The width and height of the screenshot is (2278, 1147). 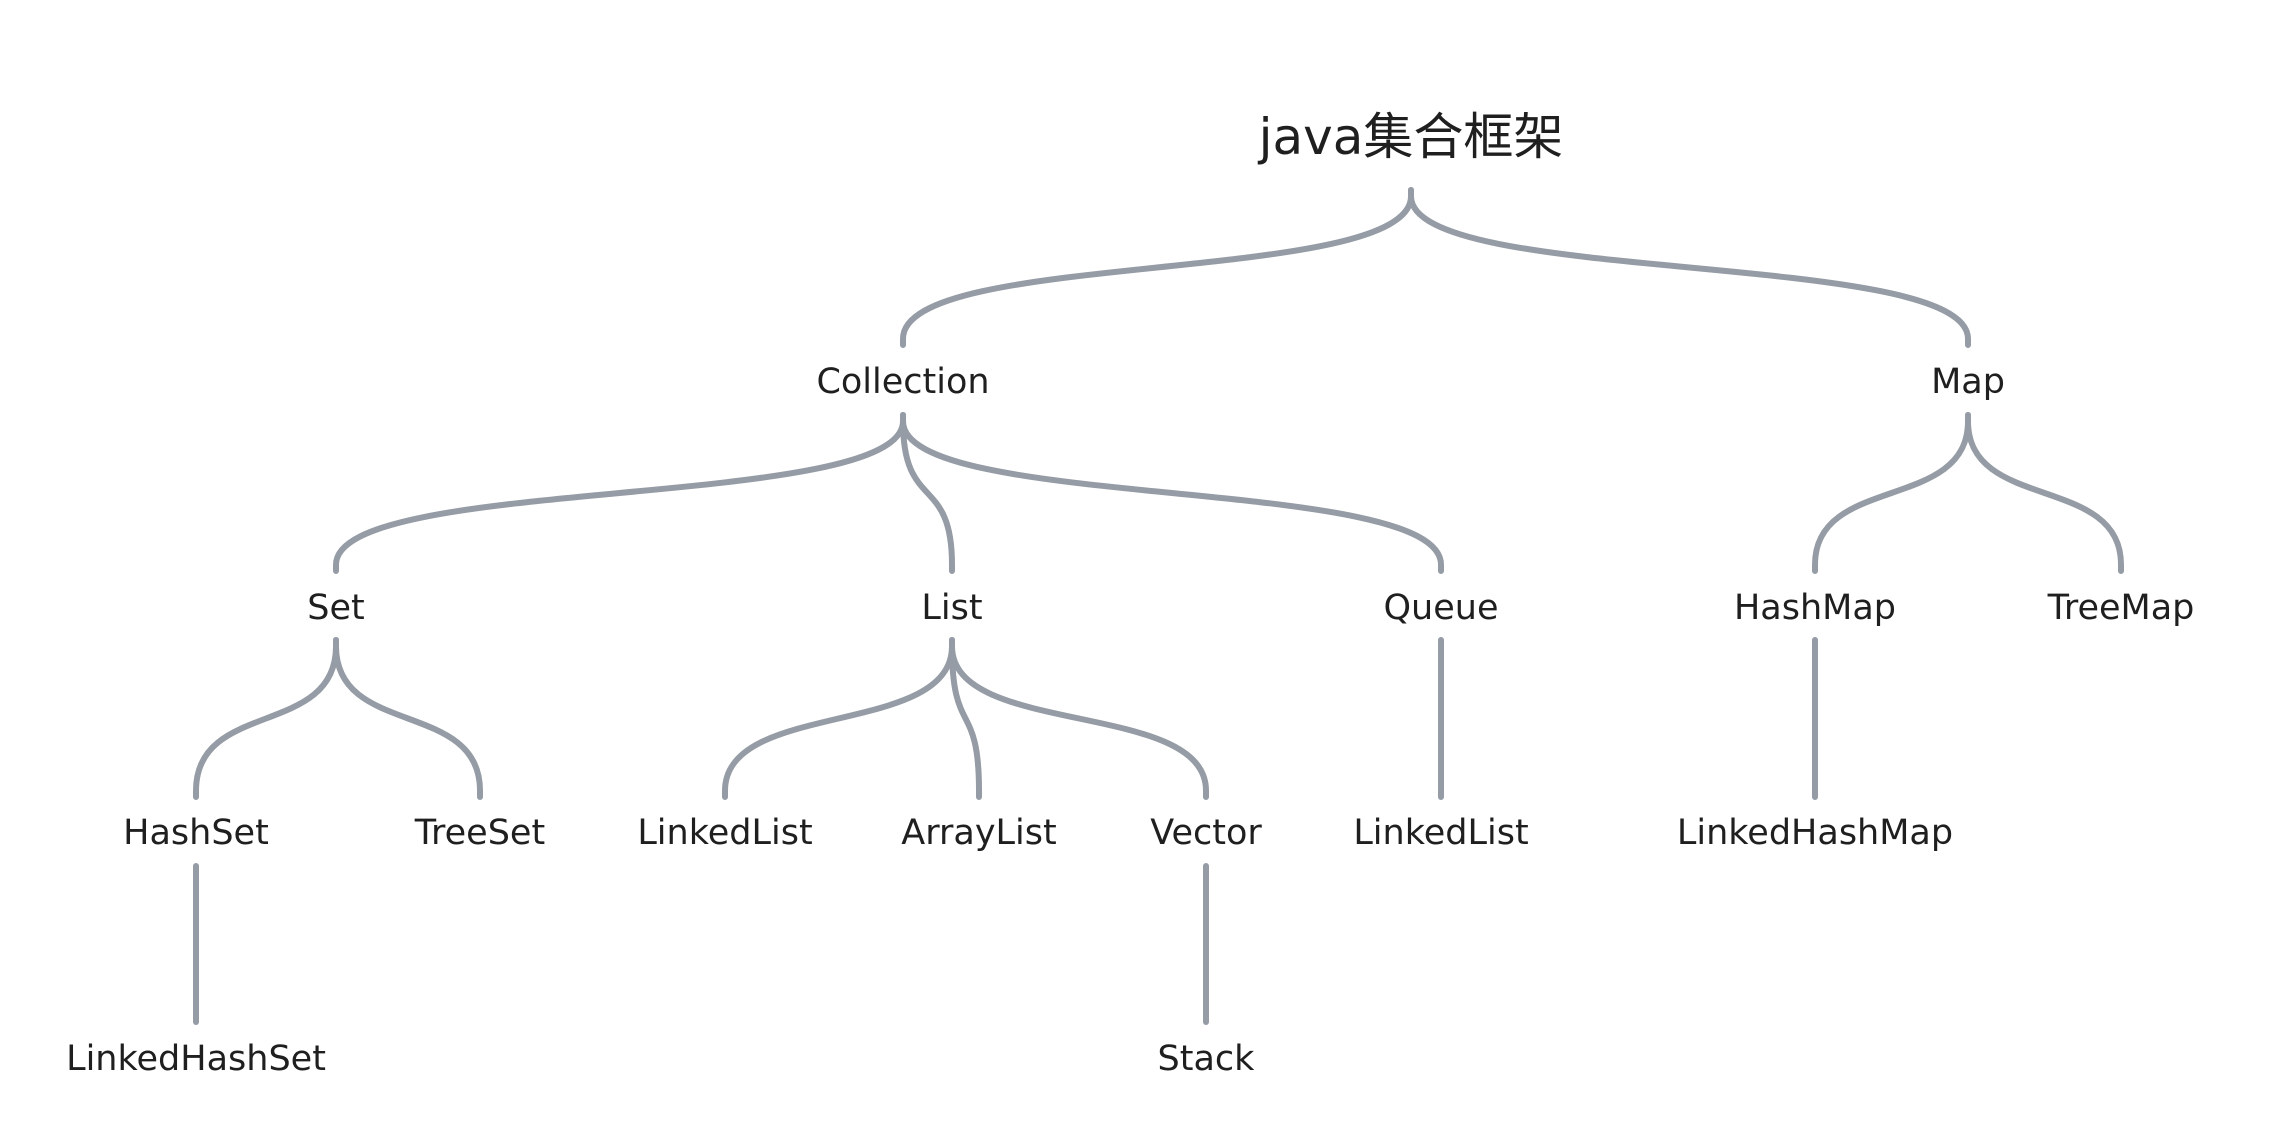 I want to click on node-list-linkedlist: LinkedList, so click(x=724, y=833).